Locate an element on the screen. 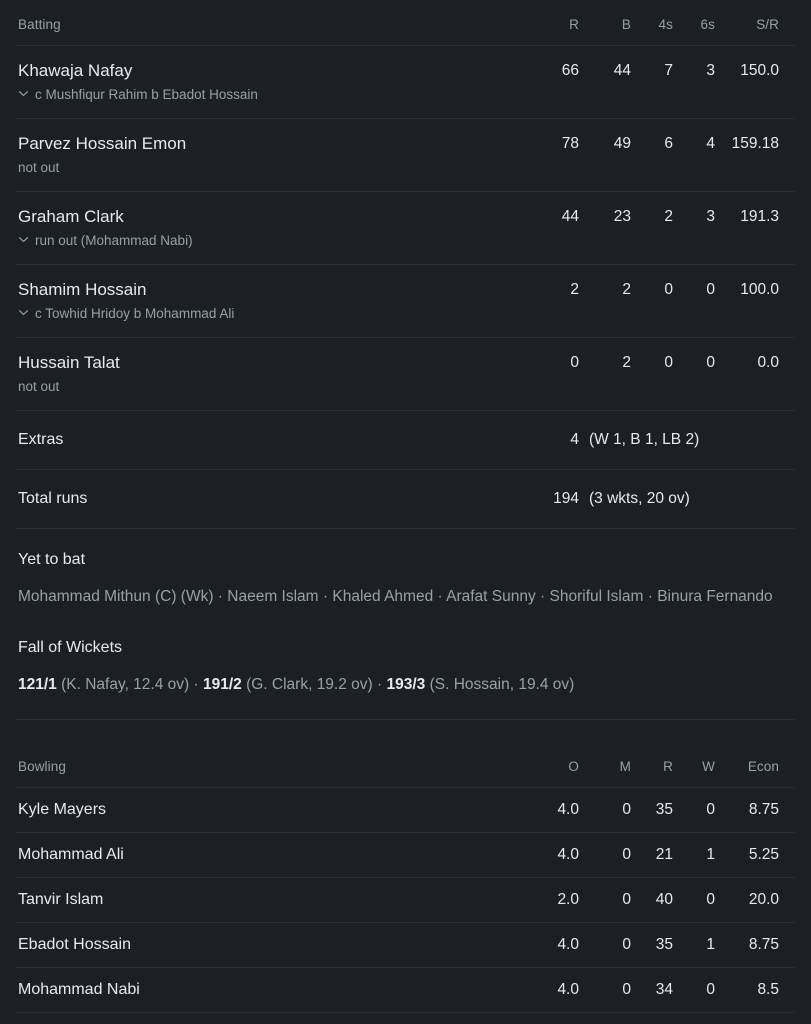 The width and height of the screenshot is (811, 1024). batsman-name: Graham Clark is located at coordinates (263, 210).